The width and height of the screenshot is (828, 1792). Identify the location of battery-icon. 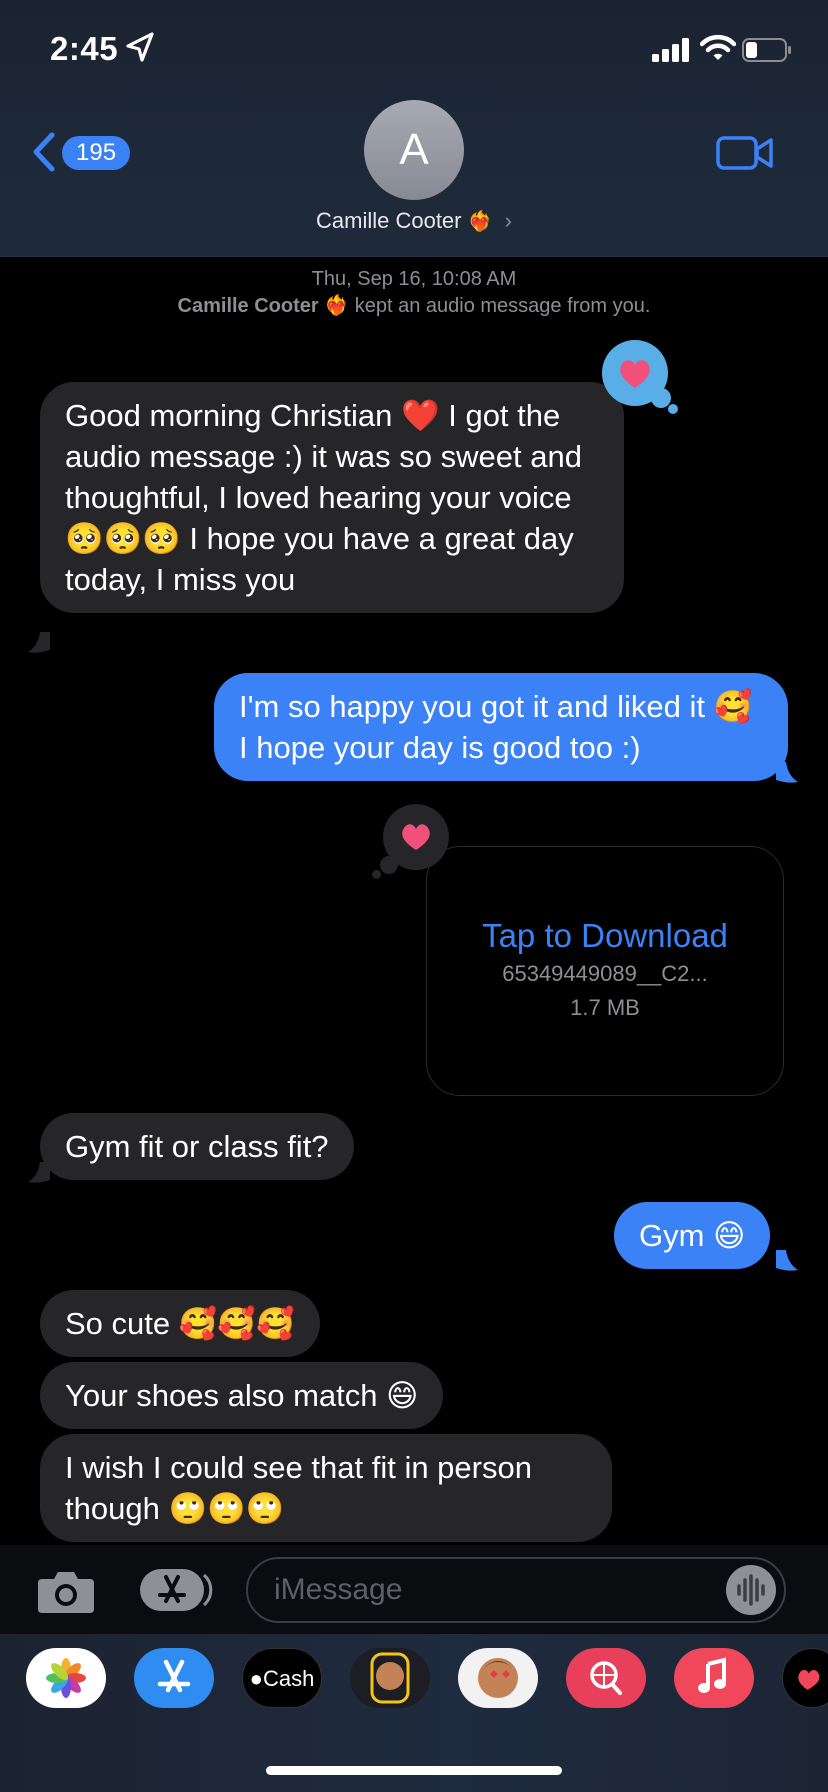
(766, 50).